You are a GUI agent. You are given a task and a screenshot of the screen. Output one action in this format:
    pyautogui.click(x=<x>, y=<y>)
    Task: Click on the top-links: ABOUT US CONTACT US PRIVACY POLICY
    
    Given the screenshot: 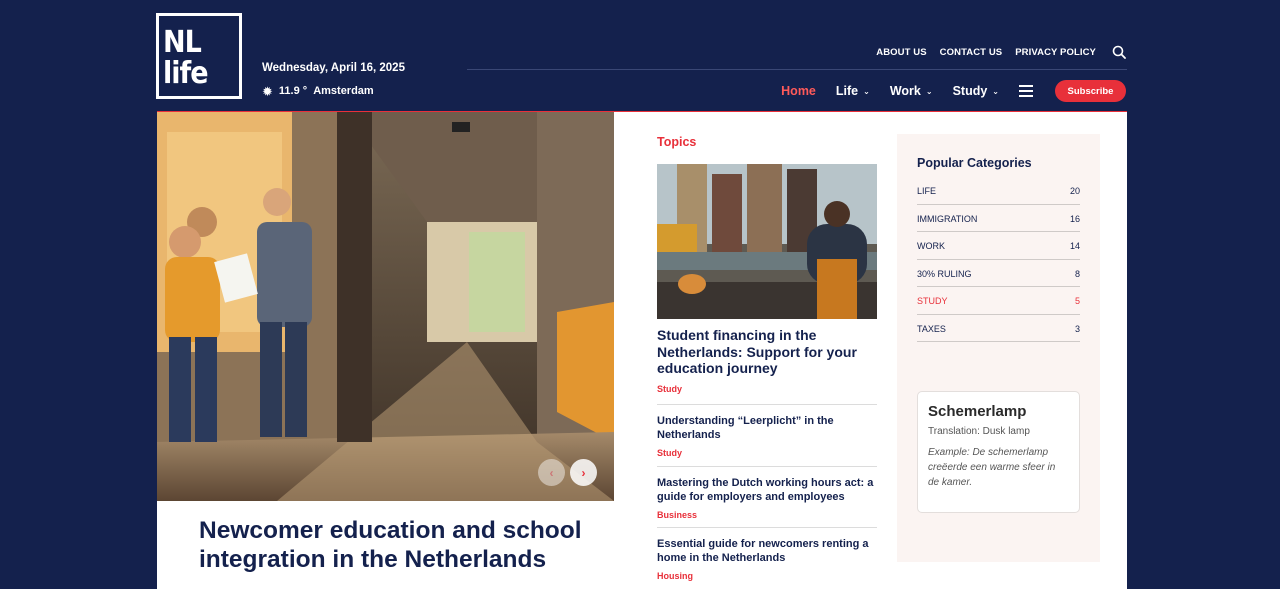 What is the action you would take?
    pyautogui.click(x=1001, y=52)
    